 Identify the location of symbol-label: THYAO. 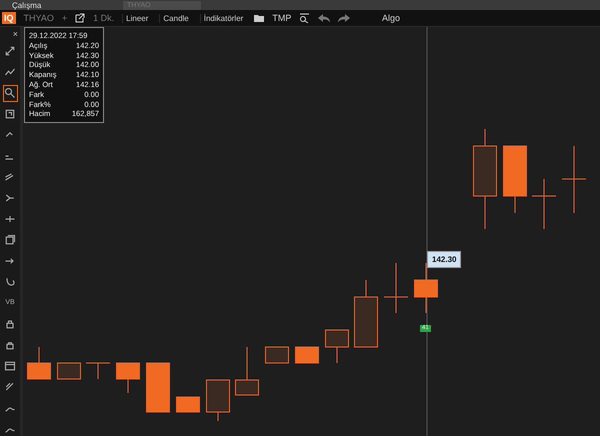
(39, 18).